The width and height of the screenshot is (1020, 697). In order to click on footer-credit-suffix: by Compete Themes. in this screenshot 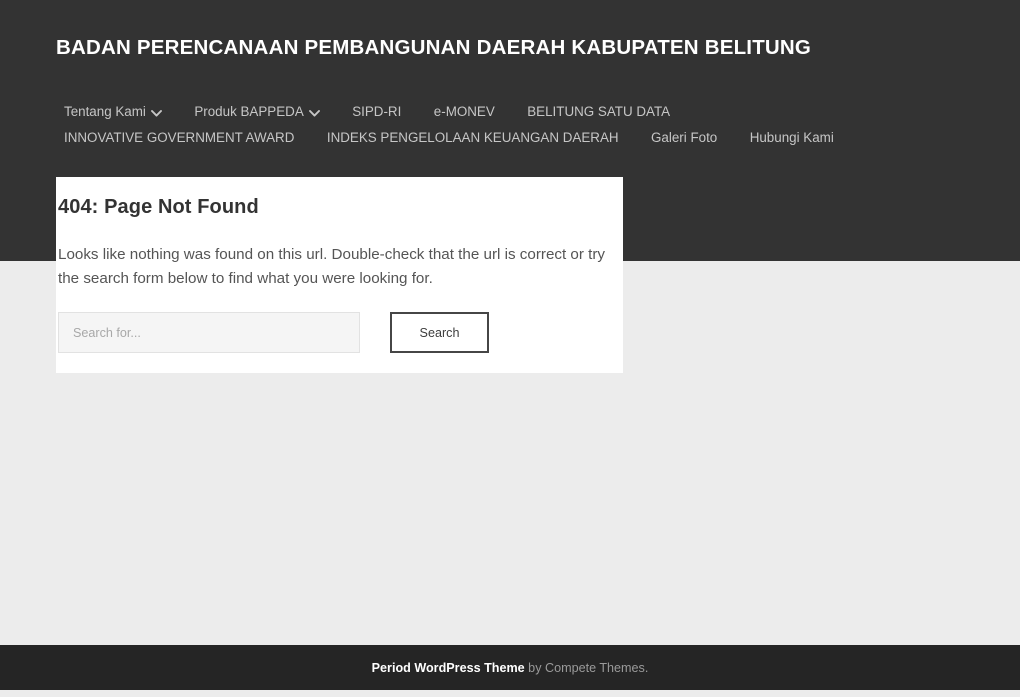, I will do `click(586, 667)`.